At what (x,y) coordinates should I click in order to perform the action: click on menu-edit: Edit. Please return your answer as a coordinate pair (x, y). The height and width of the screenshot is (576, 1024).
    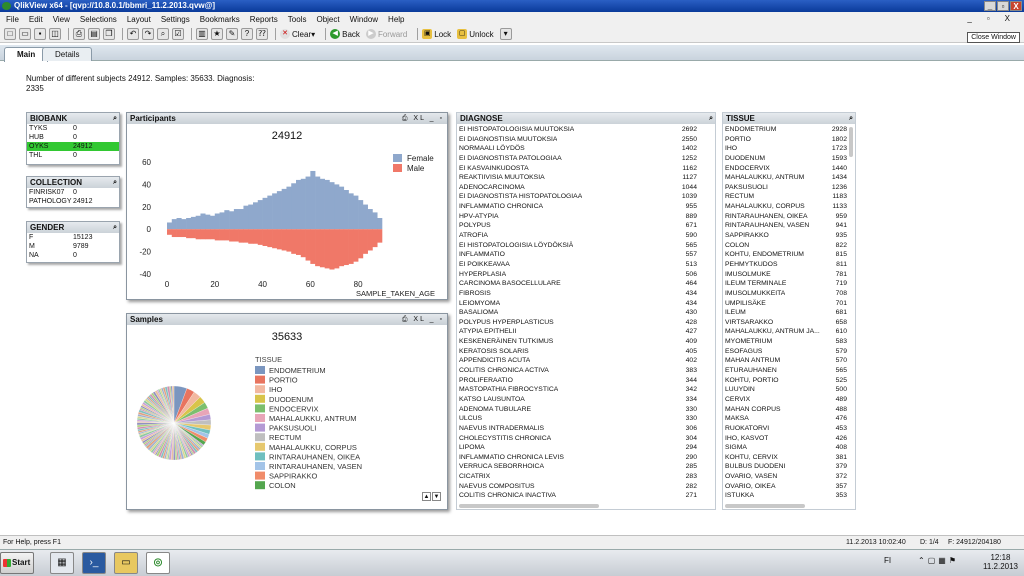
    Looking at the image, I should click on (36, 19).